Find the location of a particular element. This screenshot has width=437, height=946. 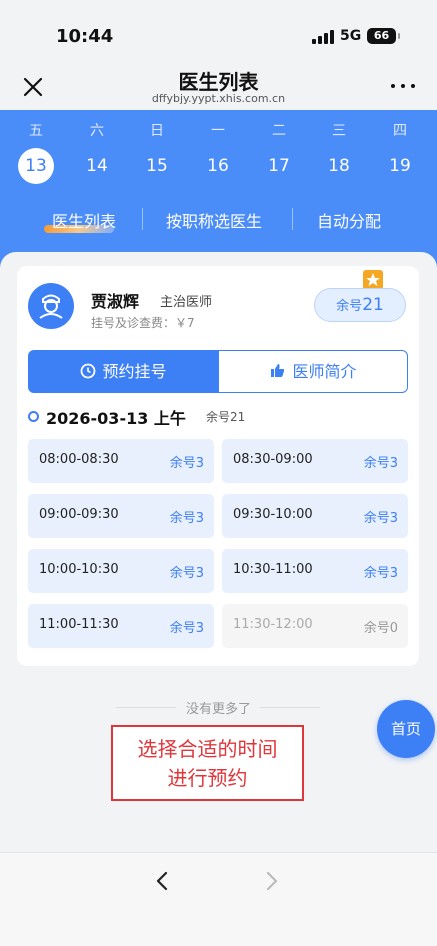

date-16: 16 is located at coordinates (218, 166).